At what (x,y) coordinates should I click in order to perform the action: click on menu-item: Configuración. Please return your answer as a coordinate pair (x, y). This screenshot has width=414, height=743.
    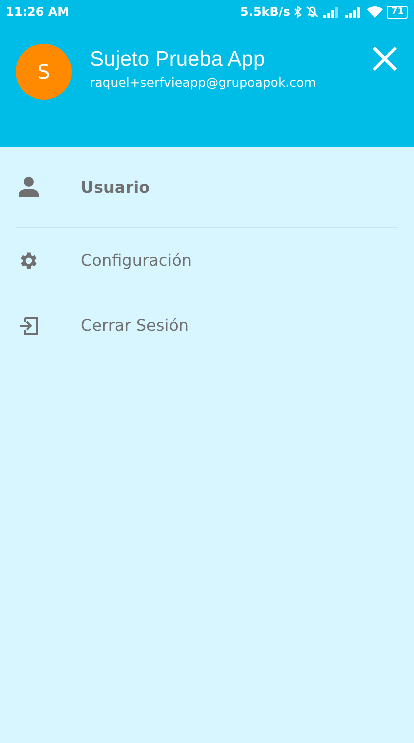
    Looking at the image, I should click on (207, 260).